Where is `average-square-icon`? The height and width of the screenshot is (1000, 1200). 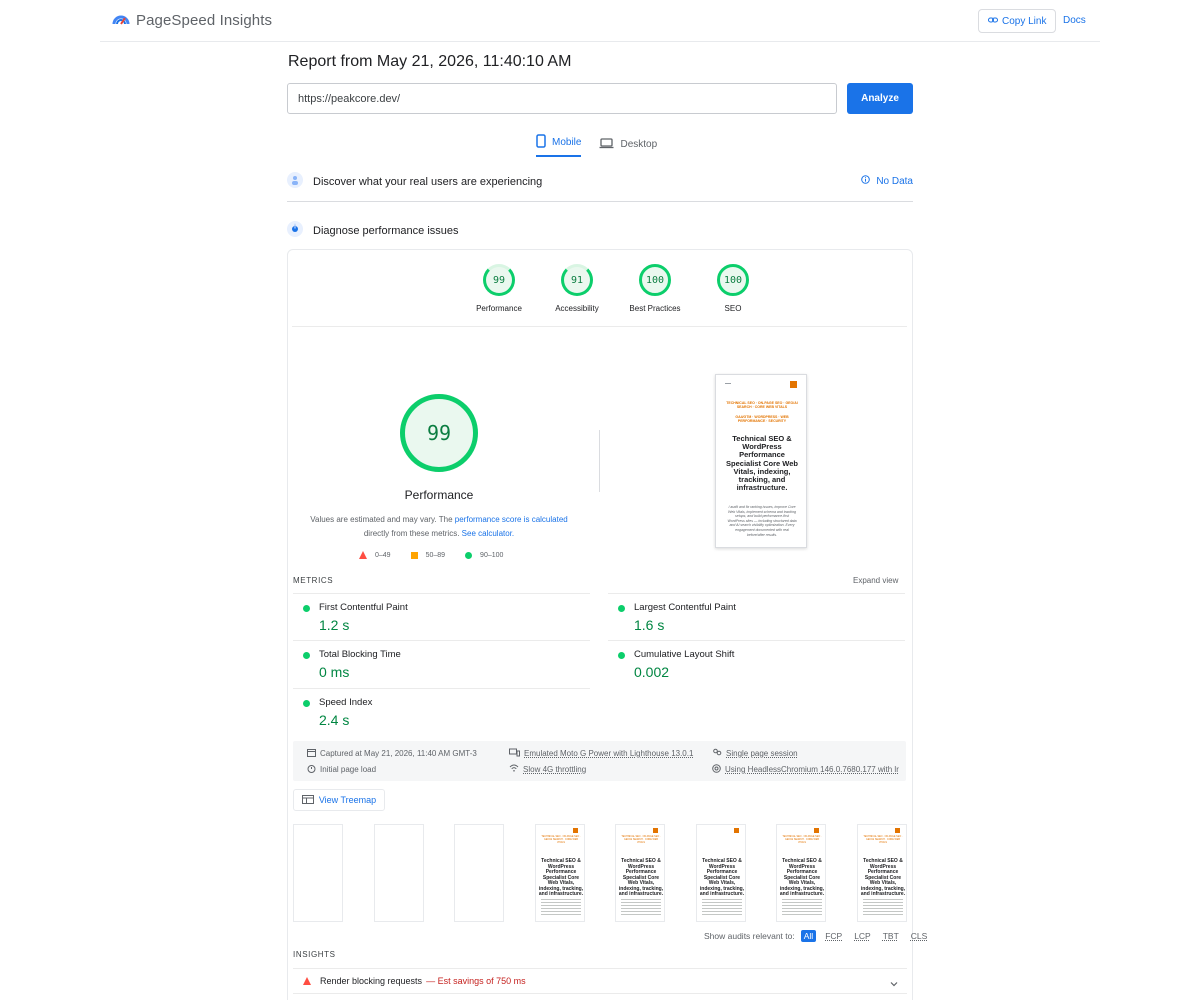 average-square-icon is located at coordinates (414, 555).